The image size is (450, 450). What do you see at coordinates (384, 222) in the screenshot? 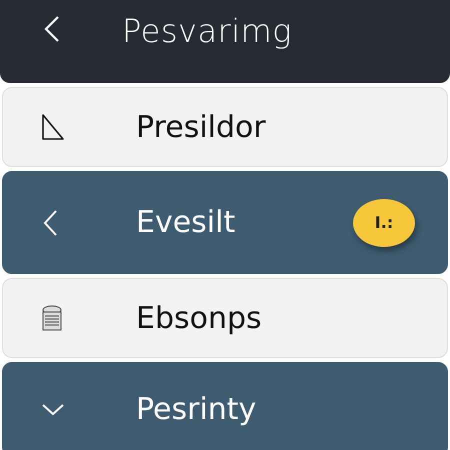
I see `status-badge: I.:` at bounding box center [384, 222].